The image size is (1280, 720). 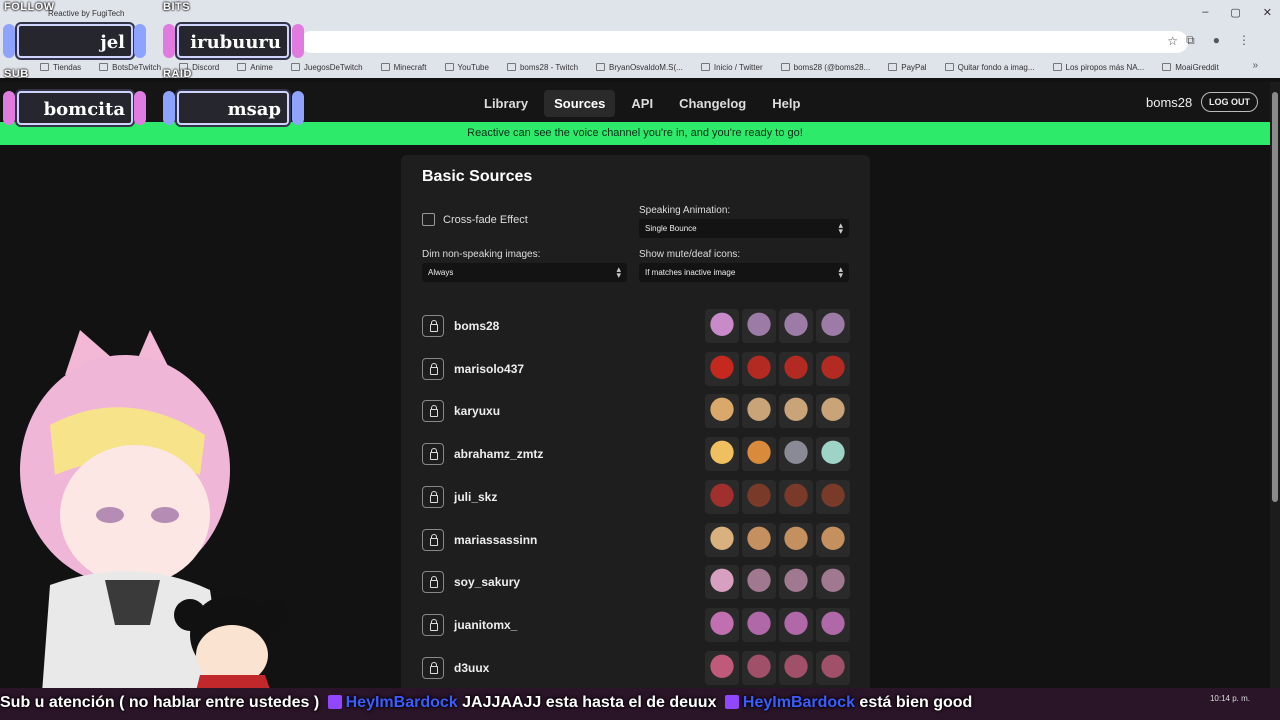 What do you see at coordinates (86, 13) in the screenshot?
I see `browser-tab-title: Reactive by FugiTech` at bounding box center [86, 13].